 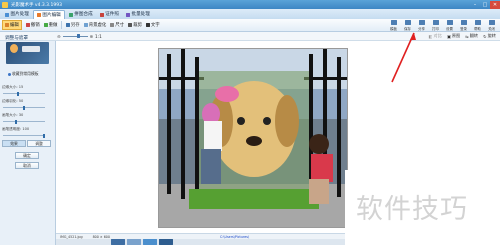 I want to click on star-icon, so click(x=9, y=74).